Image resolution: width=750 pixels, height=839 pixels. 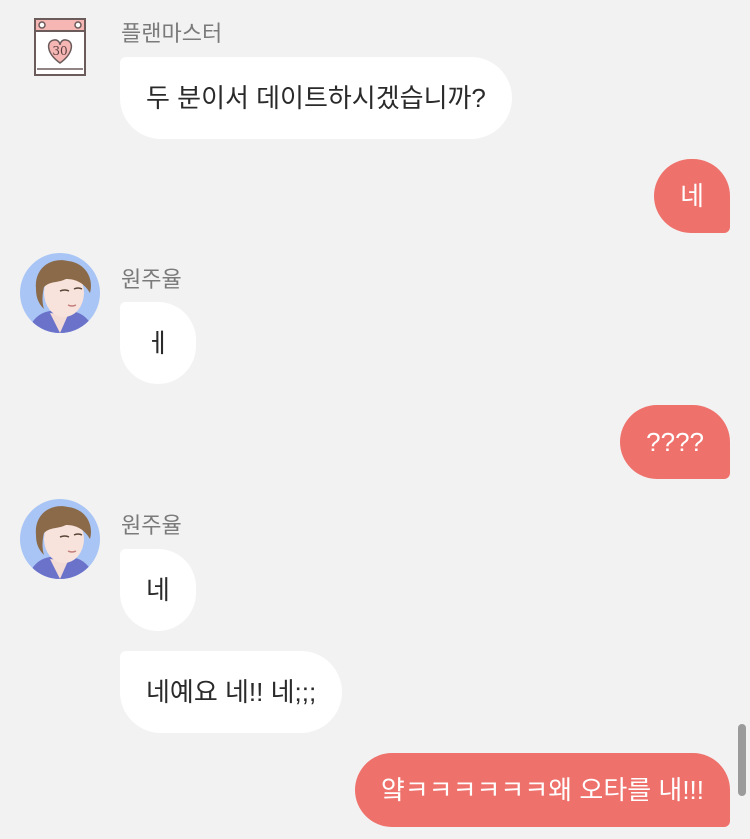 What do you see at coordinates (231, 692) in the screenshot?
I see `incoming-message: 네예요 네!! 네;;;` at bounding box center [231, 692].